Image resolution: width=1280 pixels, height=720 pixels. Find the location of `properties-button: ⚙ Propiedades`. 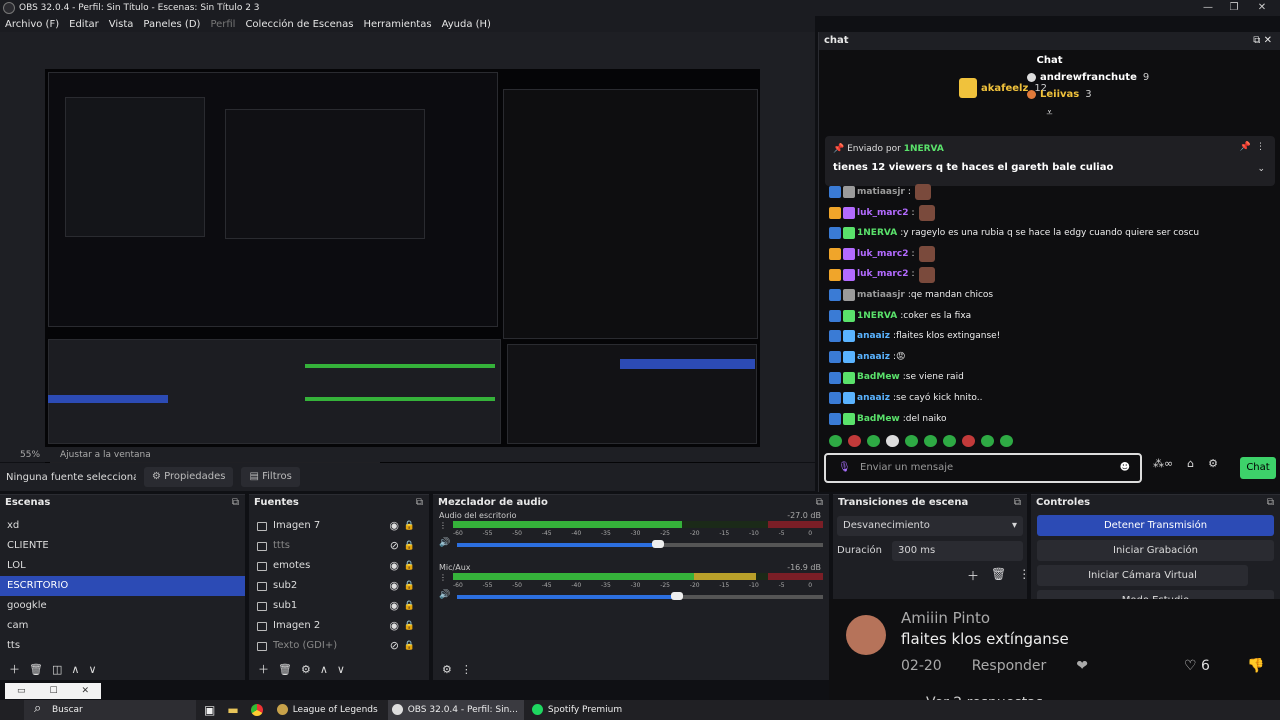

properties-button: ⚙ Propiedades is located at coordinates (189, 477).